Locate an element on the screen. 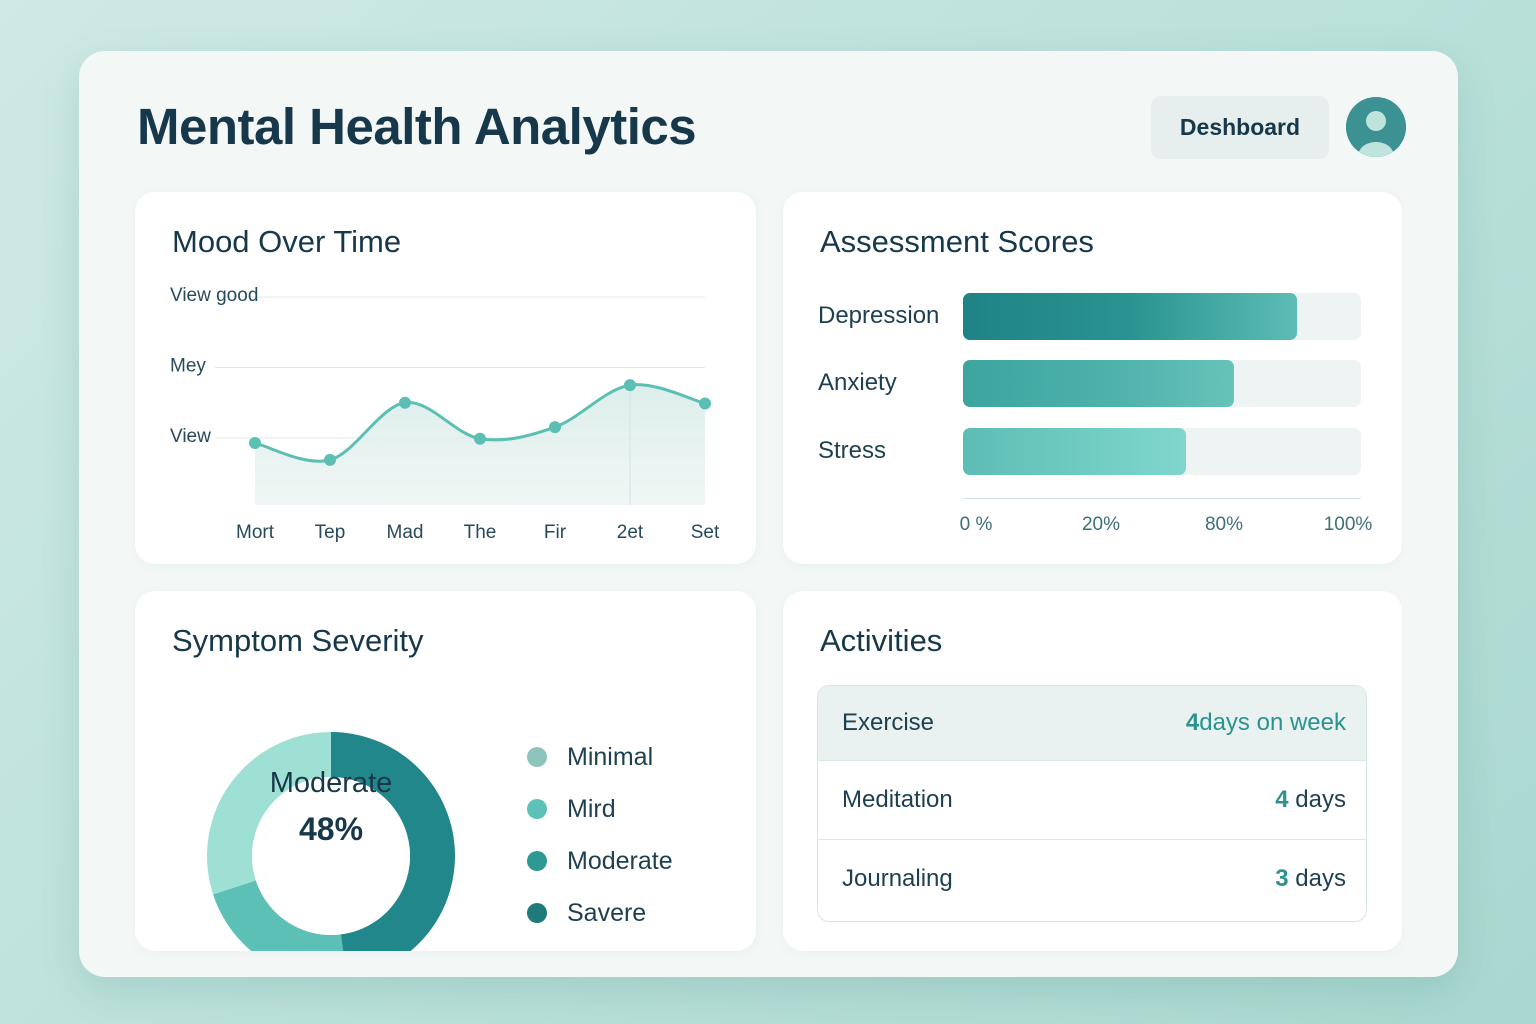  avatar is located at coordinates (1376, 127).